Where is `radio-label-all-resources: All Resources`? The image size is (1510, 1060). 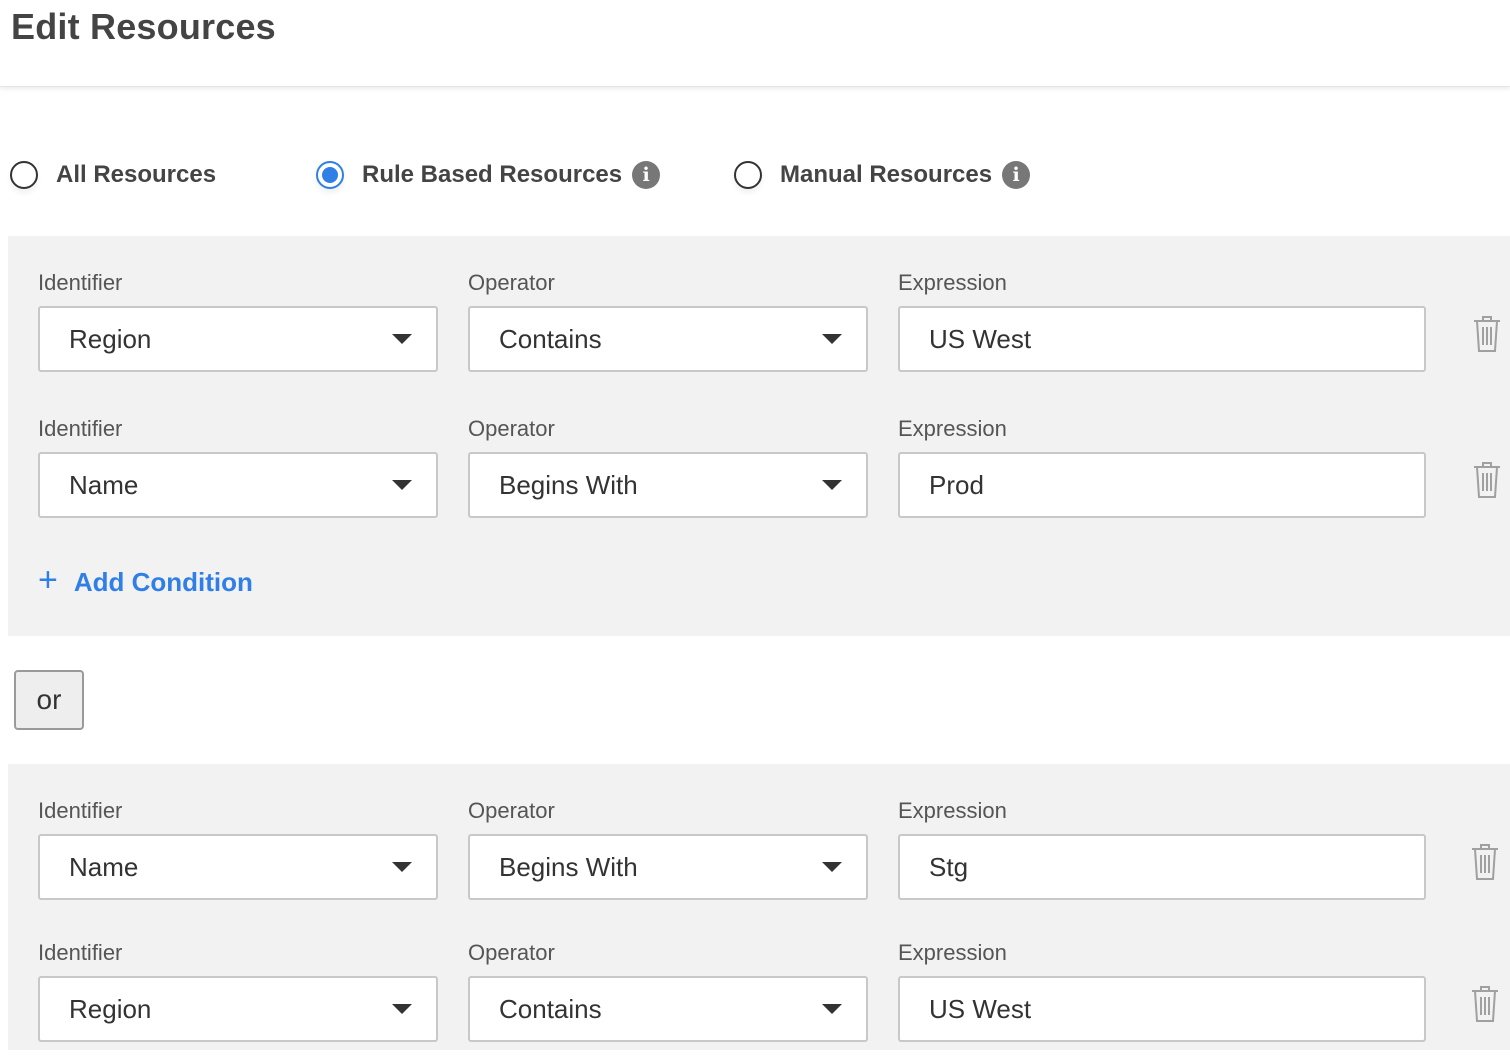 radio-label-all-resources: All Resources is located at coordinates (136, 174).